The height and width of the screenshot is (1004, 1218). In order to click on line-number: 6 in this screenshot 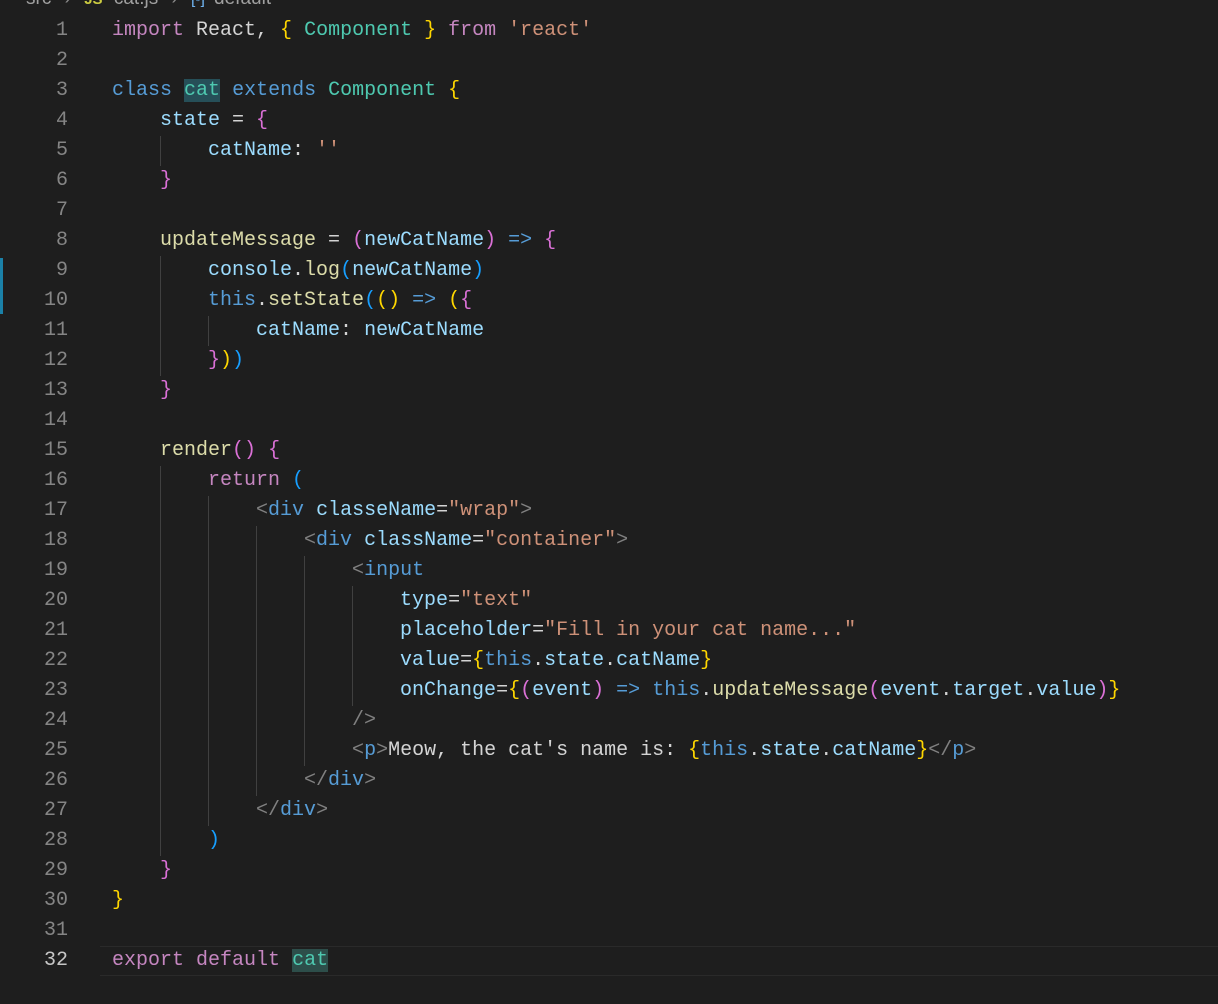, I will do `click(61, 180)`.